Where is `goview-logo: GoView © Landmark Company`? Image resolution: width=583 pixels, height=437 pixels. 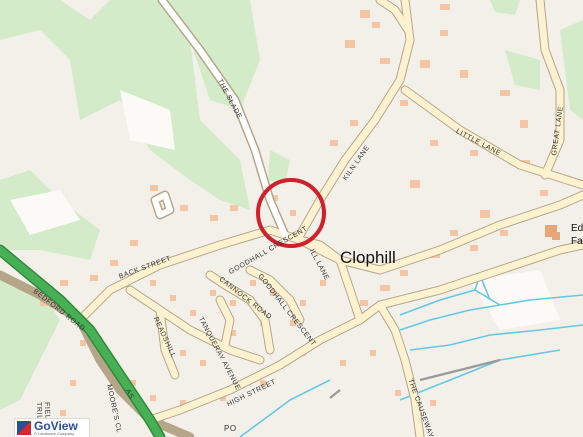
goview-logo: GoView © Landmark Company is located at coordinates (52, 427).